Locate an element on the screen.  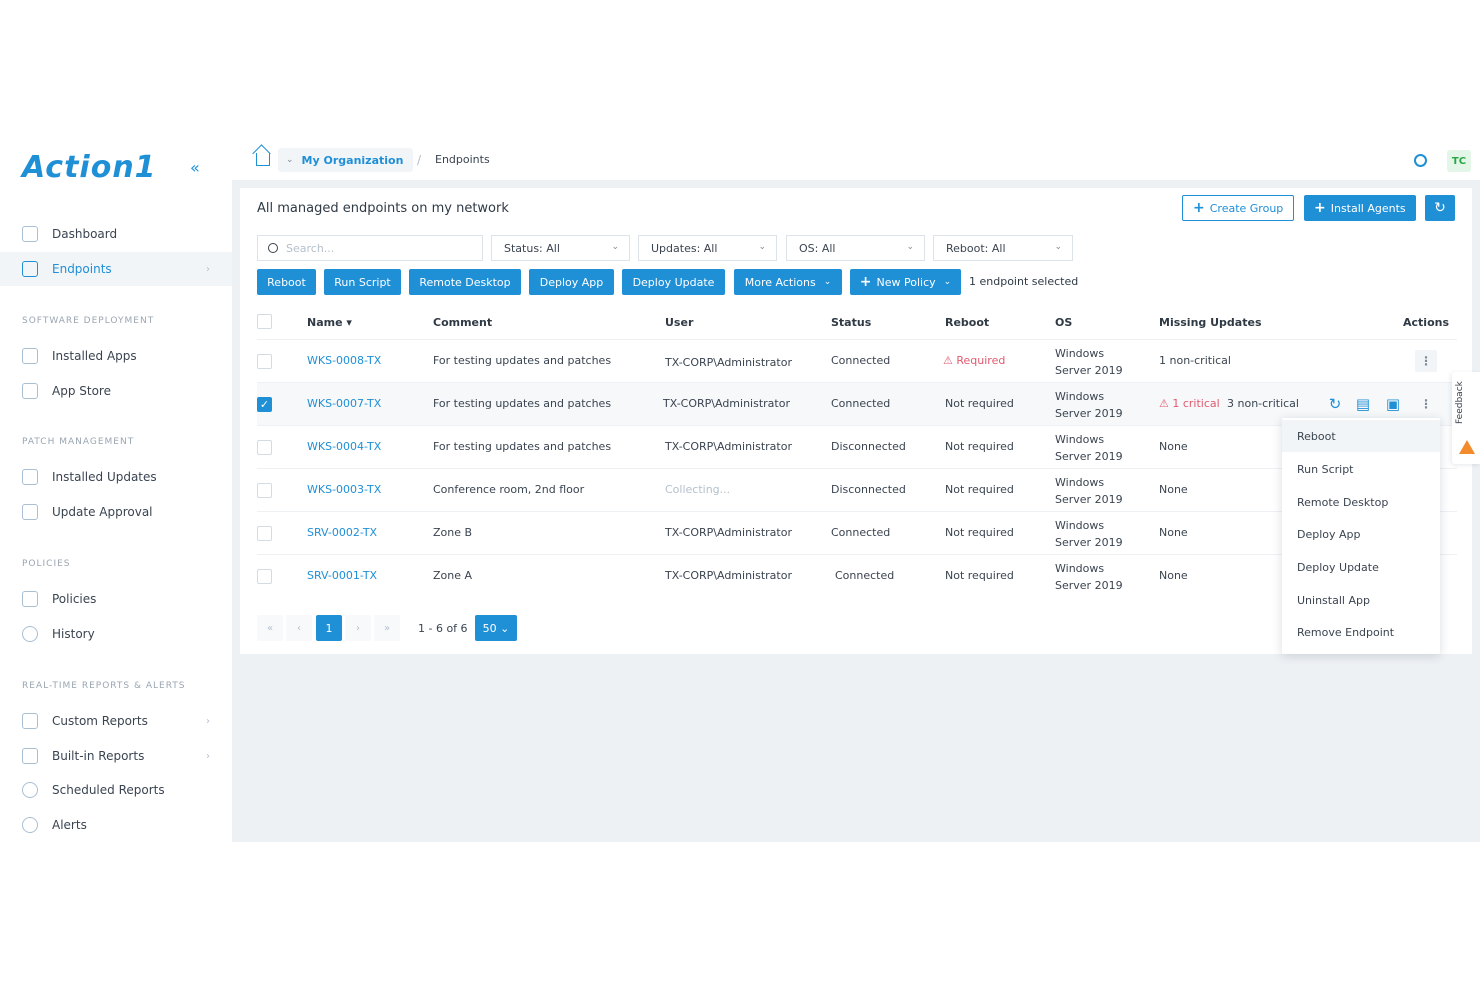
sidebar-item-installed-updates: Installed Updates is located at coordinates (116, 477).